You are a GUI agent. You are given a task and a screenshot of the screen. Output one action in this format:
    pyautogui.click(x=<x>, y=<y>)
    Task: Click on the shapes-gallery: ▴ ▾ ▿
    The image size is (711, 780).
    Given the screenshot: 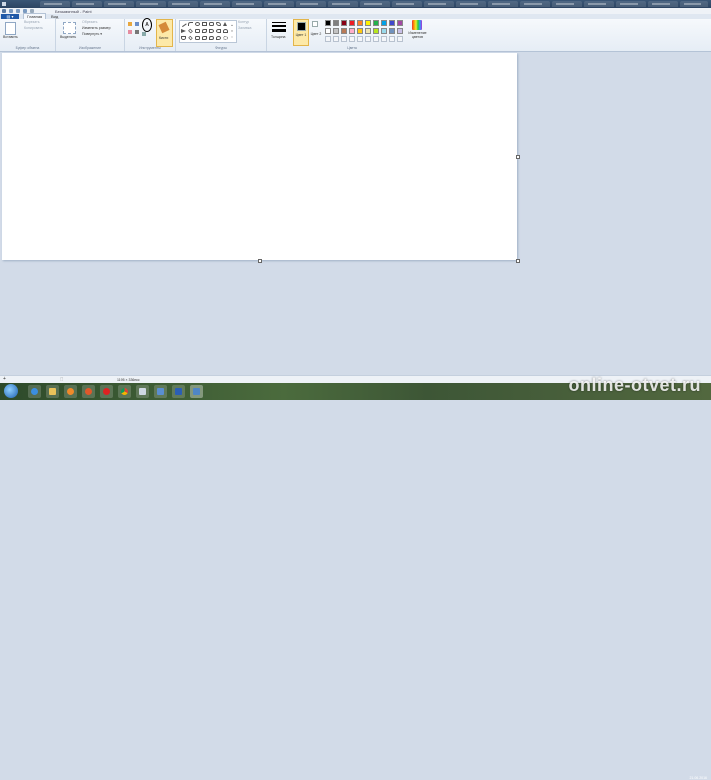 What is the action you would take?
    pyautogui.click(x=208, y=31)
    